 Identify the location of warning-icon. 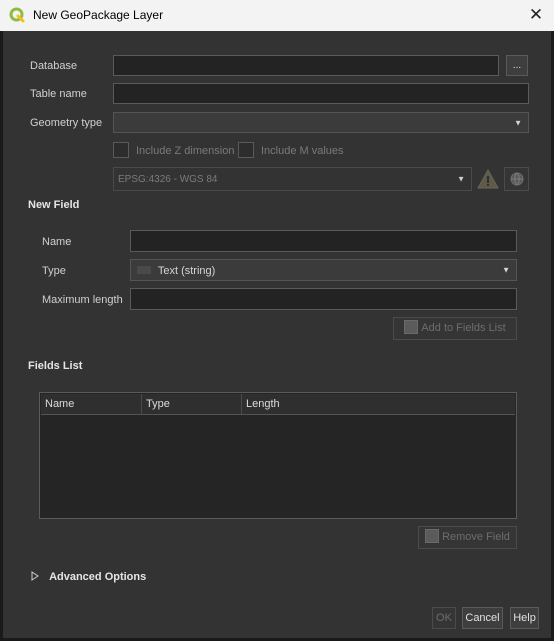
(488, 178).